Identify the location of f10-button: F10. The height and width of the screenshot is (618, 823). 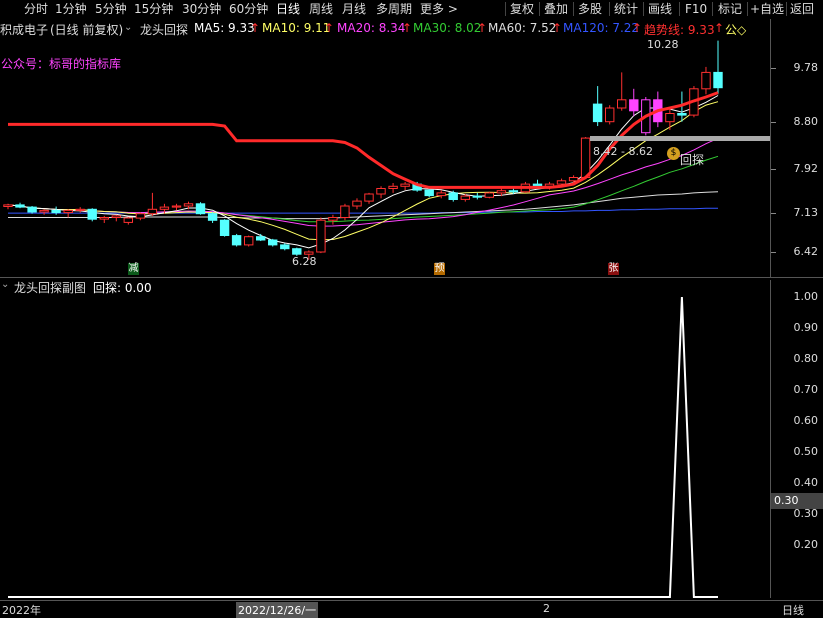
(696, 9).